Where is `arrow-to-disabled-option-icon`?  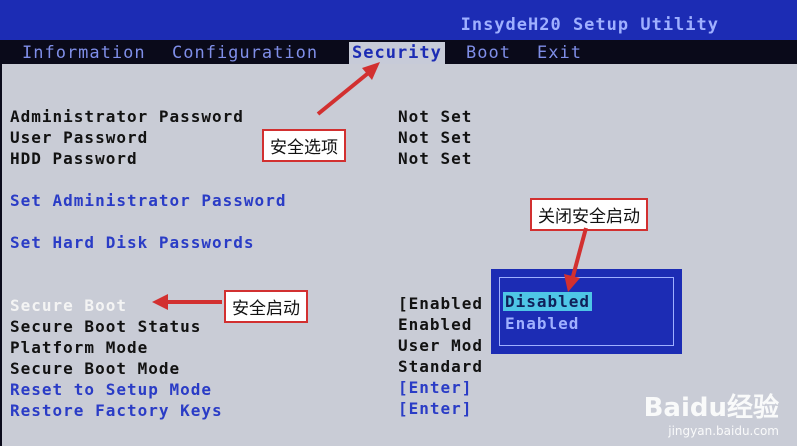 arrow-to-disabled-option-icon is located at coordinates (576, 259).